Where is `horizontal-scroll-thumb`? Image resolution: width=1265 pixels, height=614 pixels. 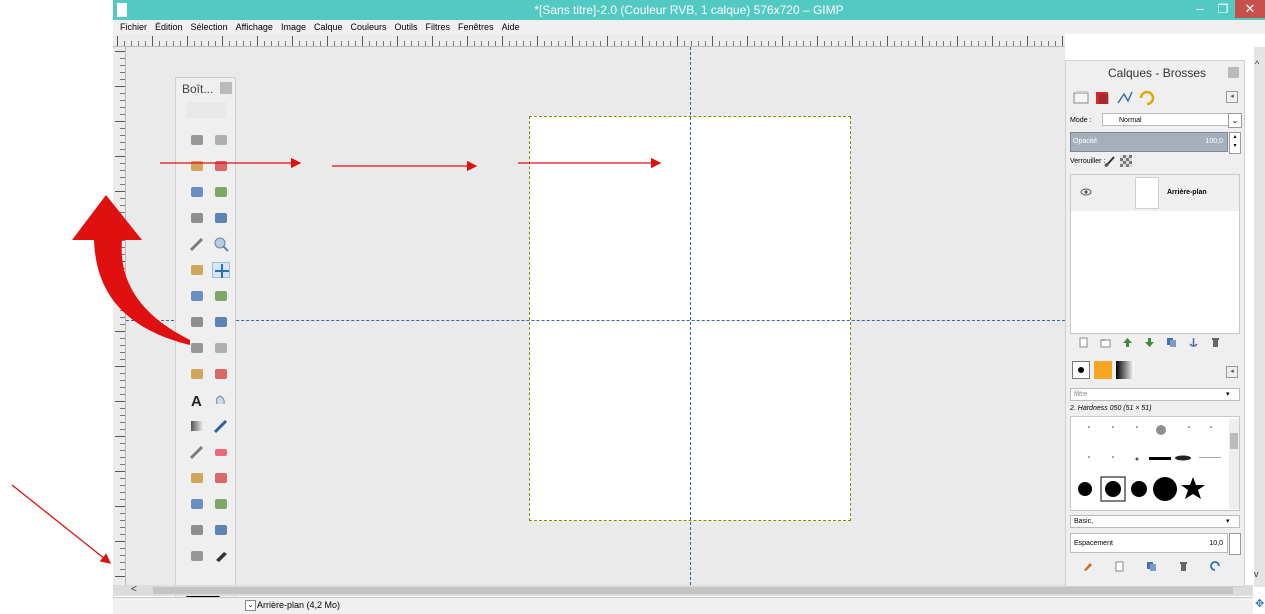
horizontal-scroll-thumb is located at coordinates (693, 590).